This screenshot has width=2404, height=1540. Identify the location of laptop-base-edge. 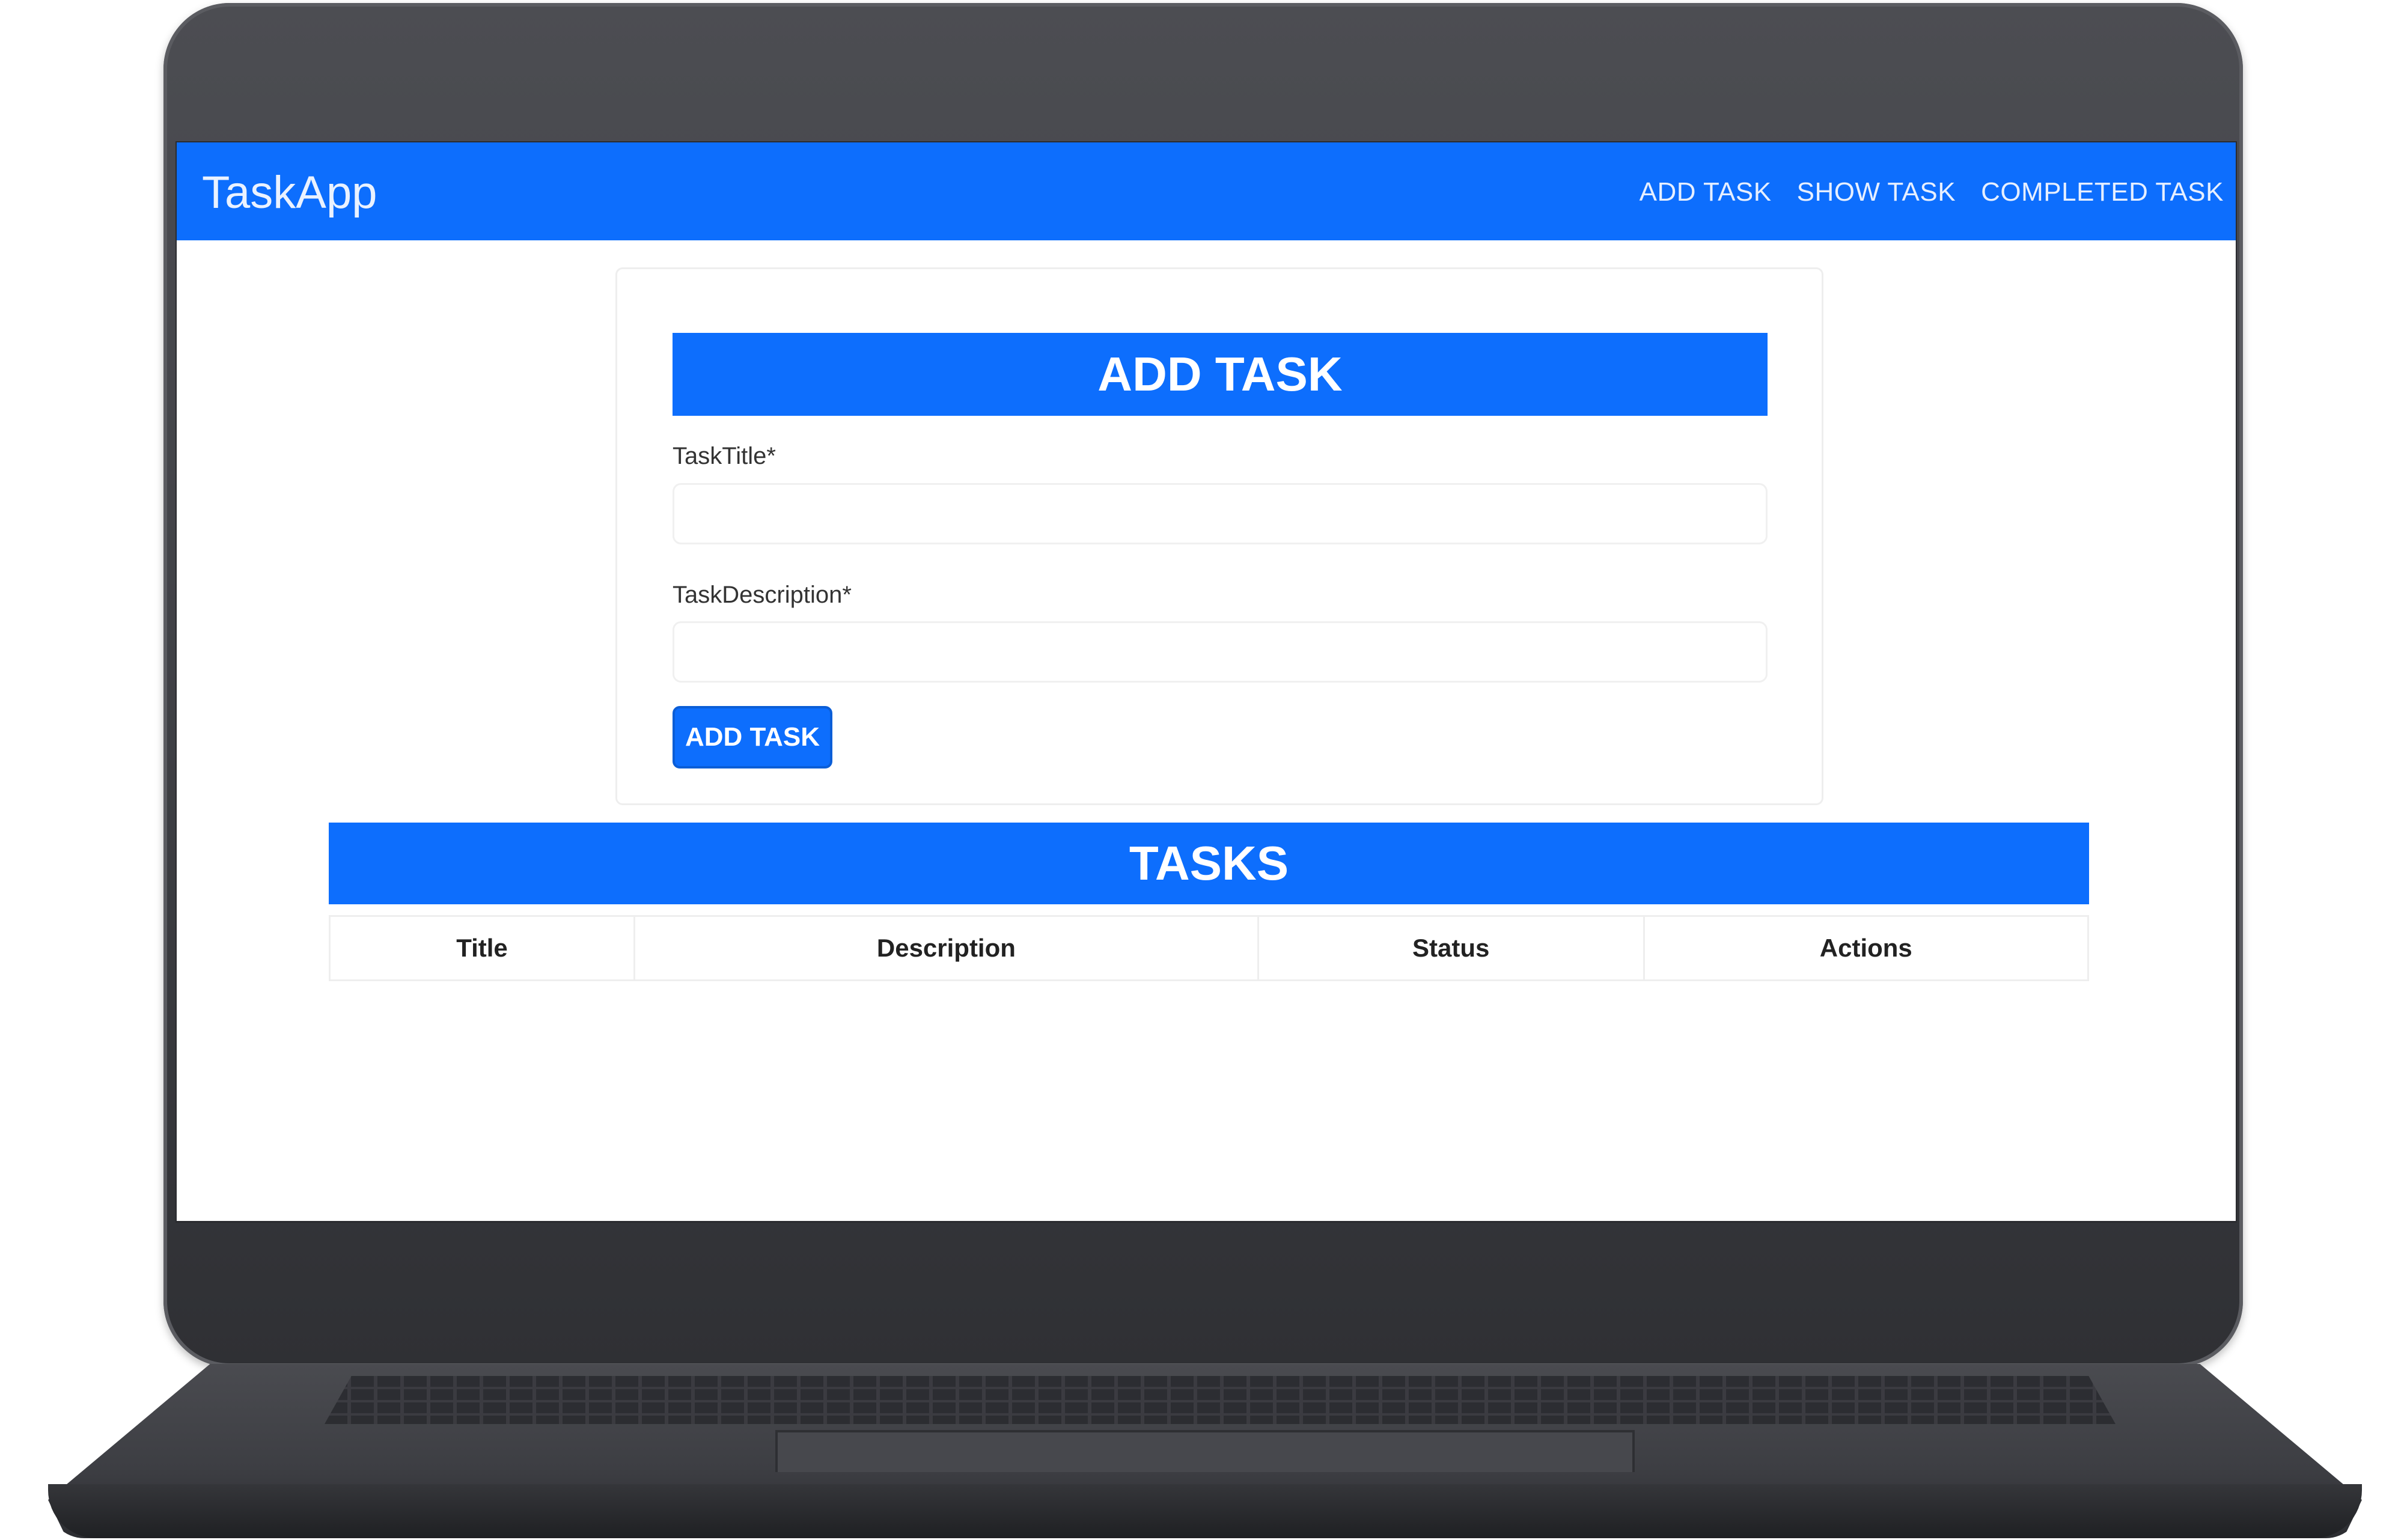
(1205, 1511).